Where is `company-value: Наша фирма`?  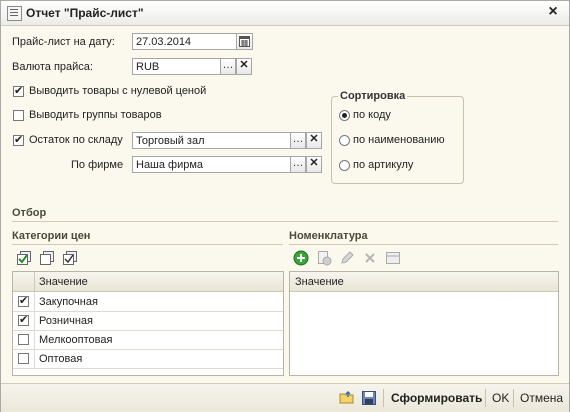
company-value: Наша фирма is located at coordinates (170, 165).